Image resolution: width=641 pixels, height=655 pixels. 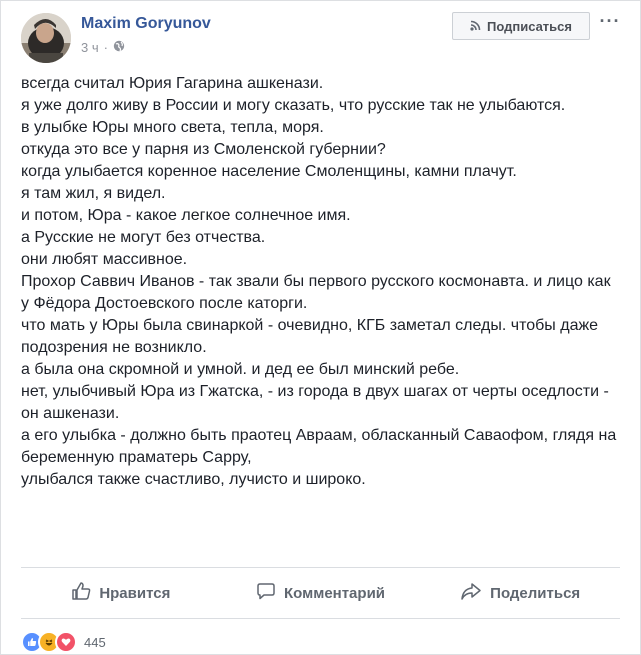 What do you see at coordinates (475, 26) in the screenshot?
I see `rss-icon` at bounding box center [475, 26].